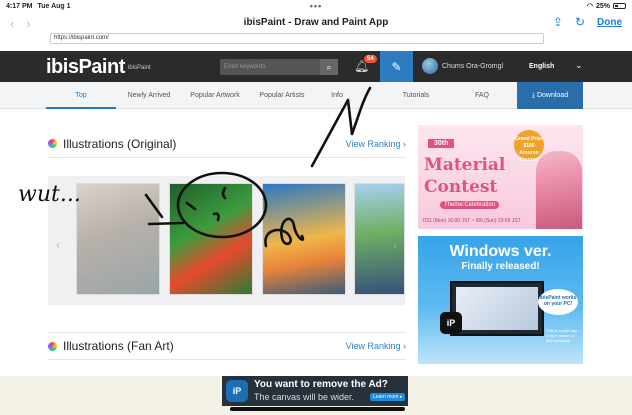  Describe the element at coordinates (81, 95) in the screenshot. I see `tab-top: Top` at that location.